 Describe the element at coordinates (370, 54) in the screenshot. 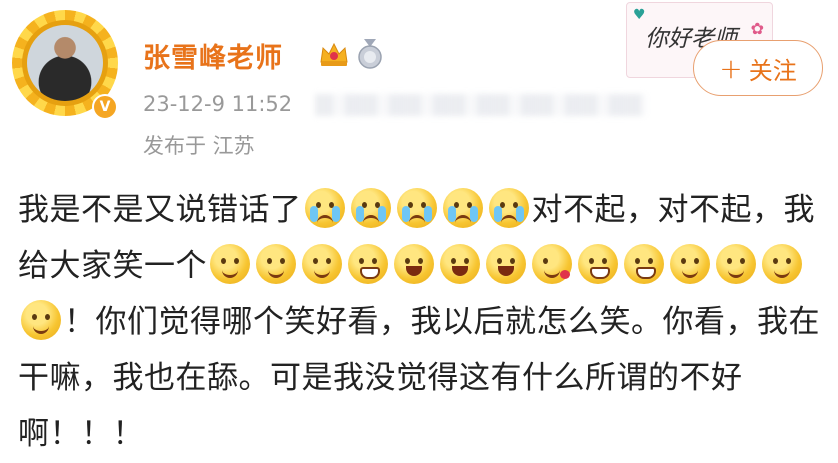

I see `medal-icon` at that location.